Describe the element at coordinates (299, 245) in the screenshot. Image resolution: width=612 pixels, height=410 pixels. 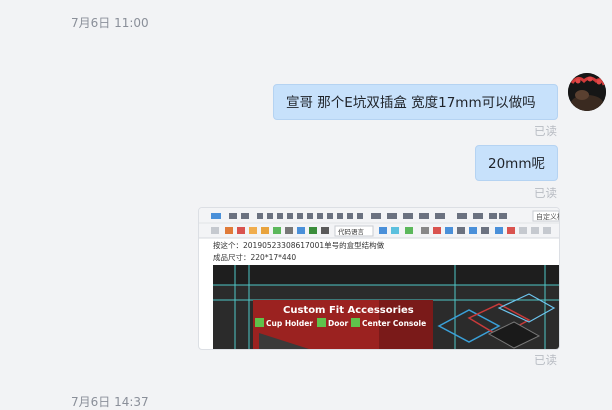
I see `editor-line-1: 按这个：20190523308617001单号的盒型结构做` at that location.